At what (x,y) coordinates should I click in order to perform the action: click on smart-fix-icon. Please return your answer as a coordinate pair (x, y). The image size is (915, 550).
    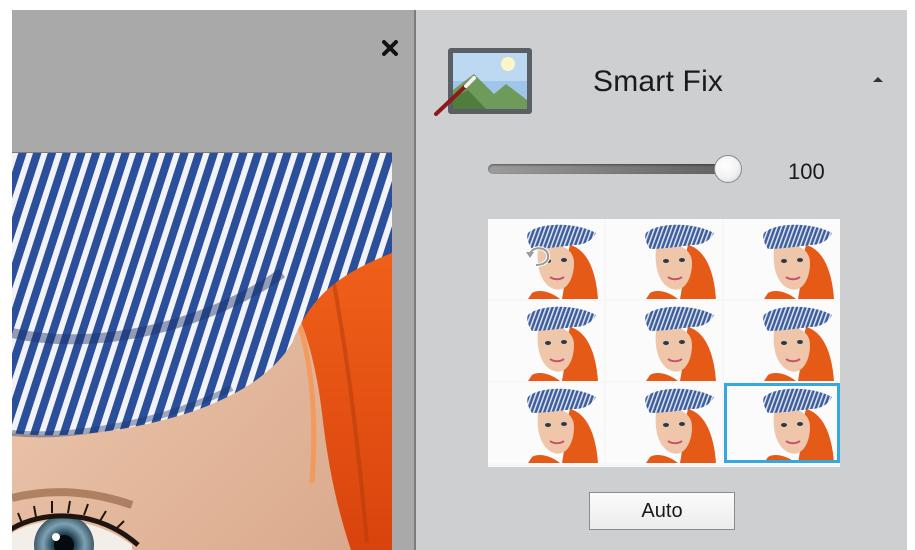
    Looking at the image, I should click on (484, 82).